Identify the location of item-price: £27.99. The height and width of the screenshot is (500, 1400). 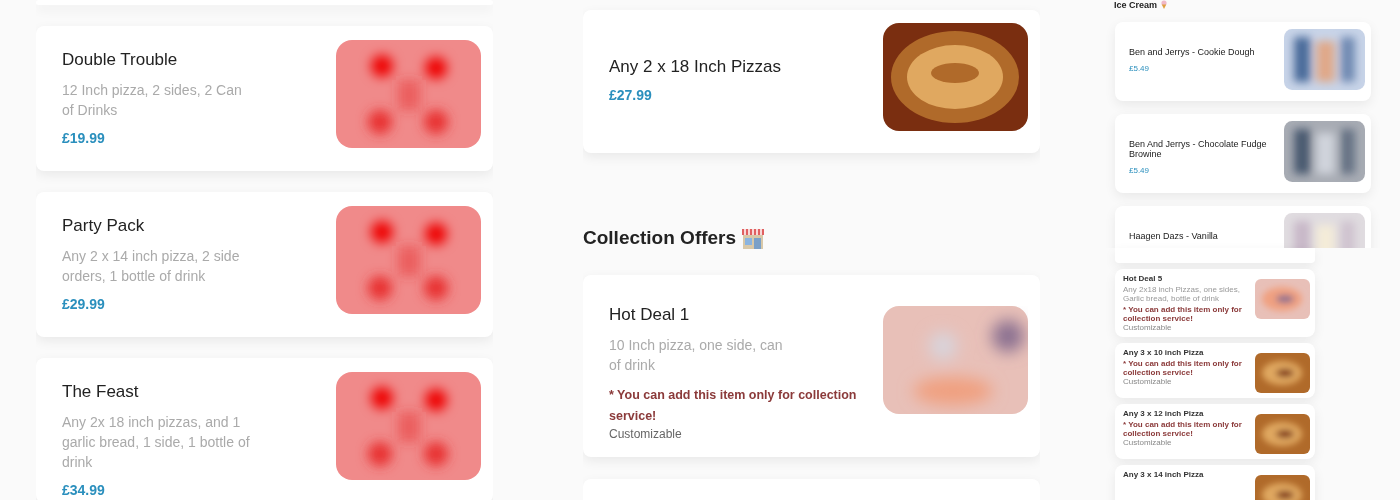
(631, 95).